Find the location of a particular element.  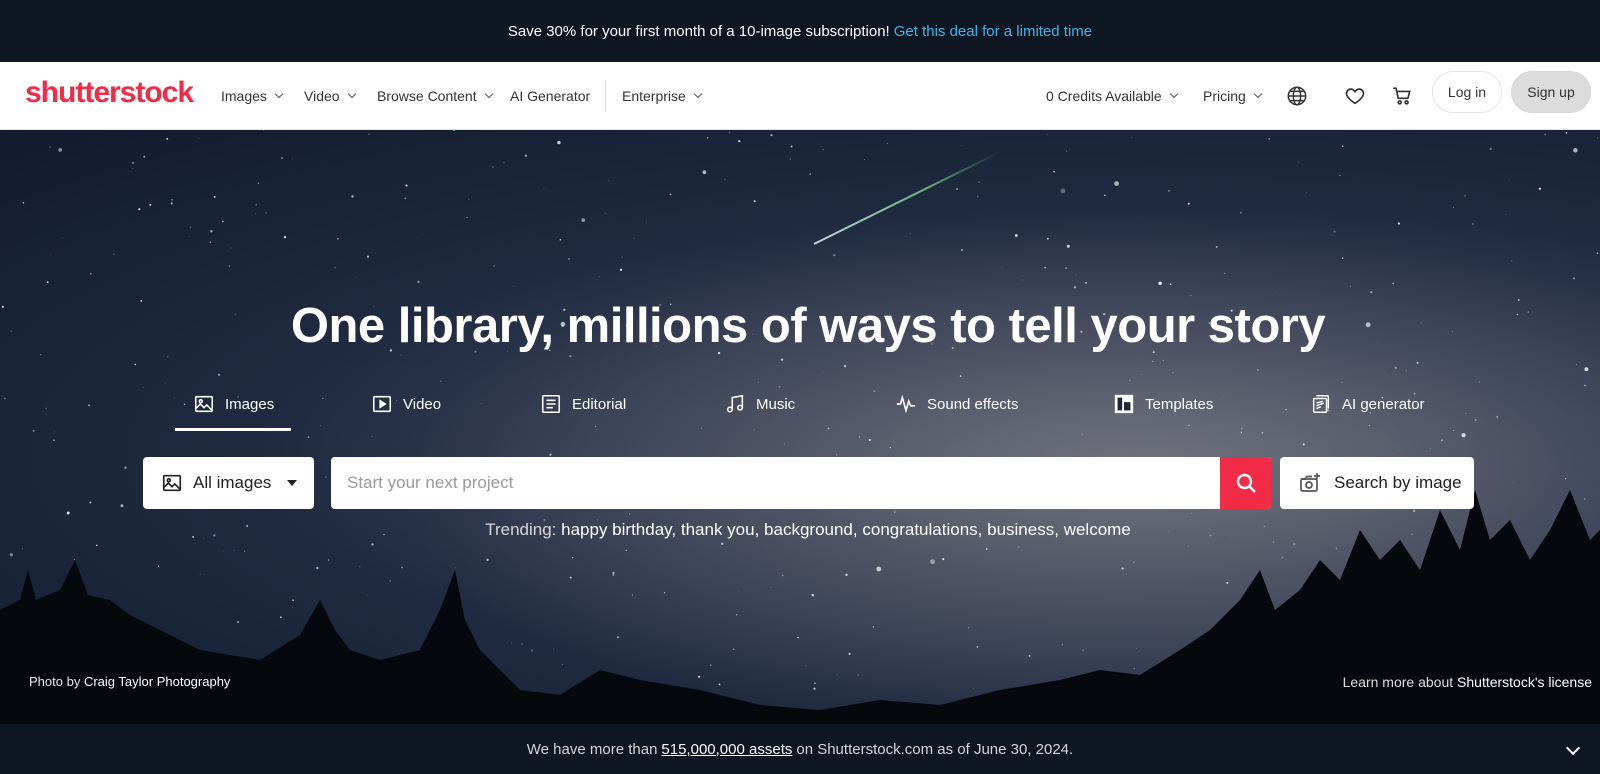

assets-prefix: We have more than is located at coordinates (592, 749).